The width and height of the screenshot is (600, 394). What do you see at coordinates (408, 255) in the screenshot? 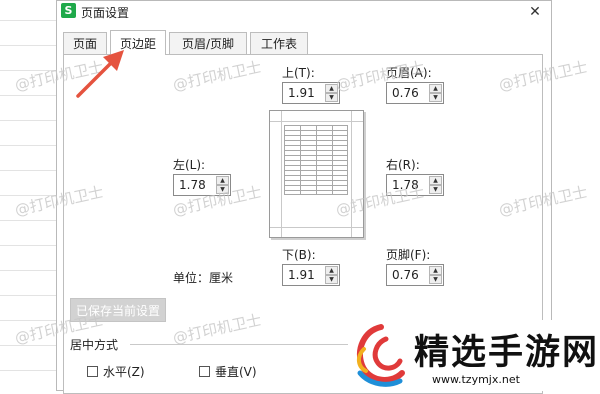
I see `footer-margin-label: 页脚(F):` at bounding box center [408, 255].